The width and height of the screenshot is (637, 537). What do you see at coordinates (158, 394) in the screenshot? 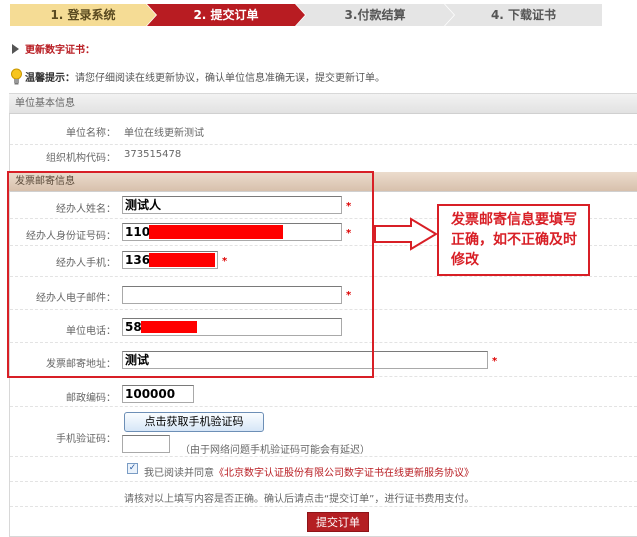
I see `postal-code-input: 100000` at bounding box center [158, 394].